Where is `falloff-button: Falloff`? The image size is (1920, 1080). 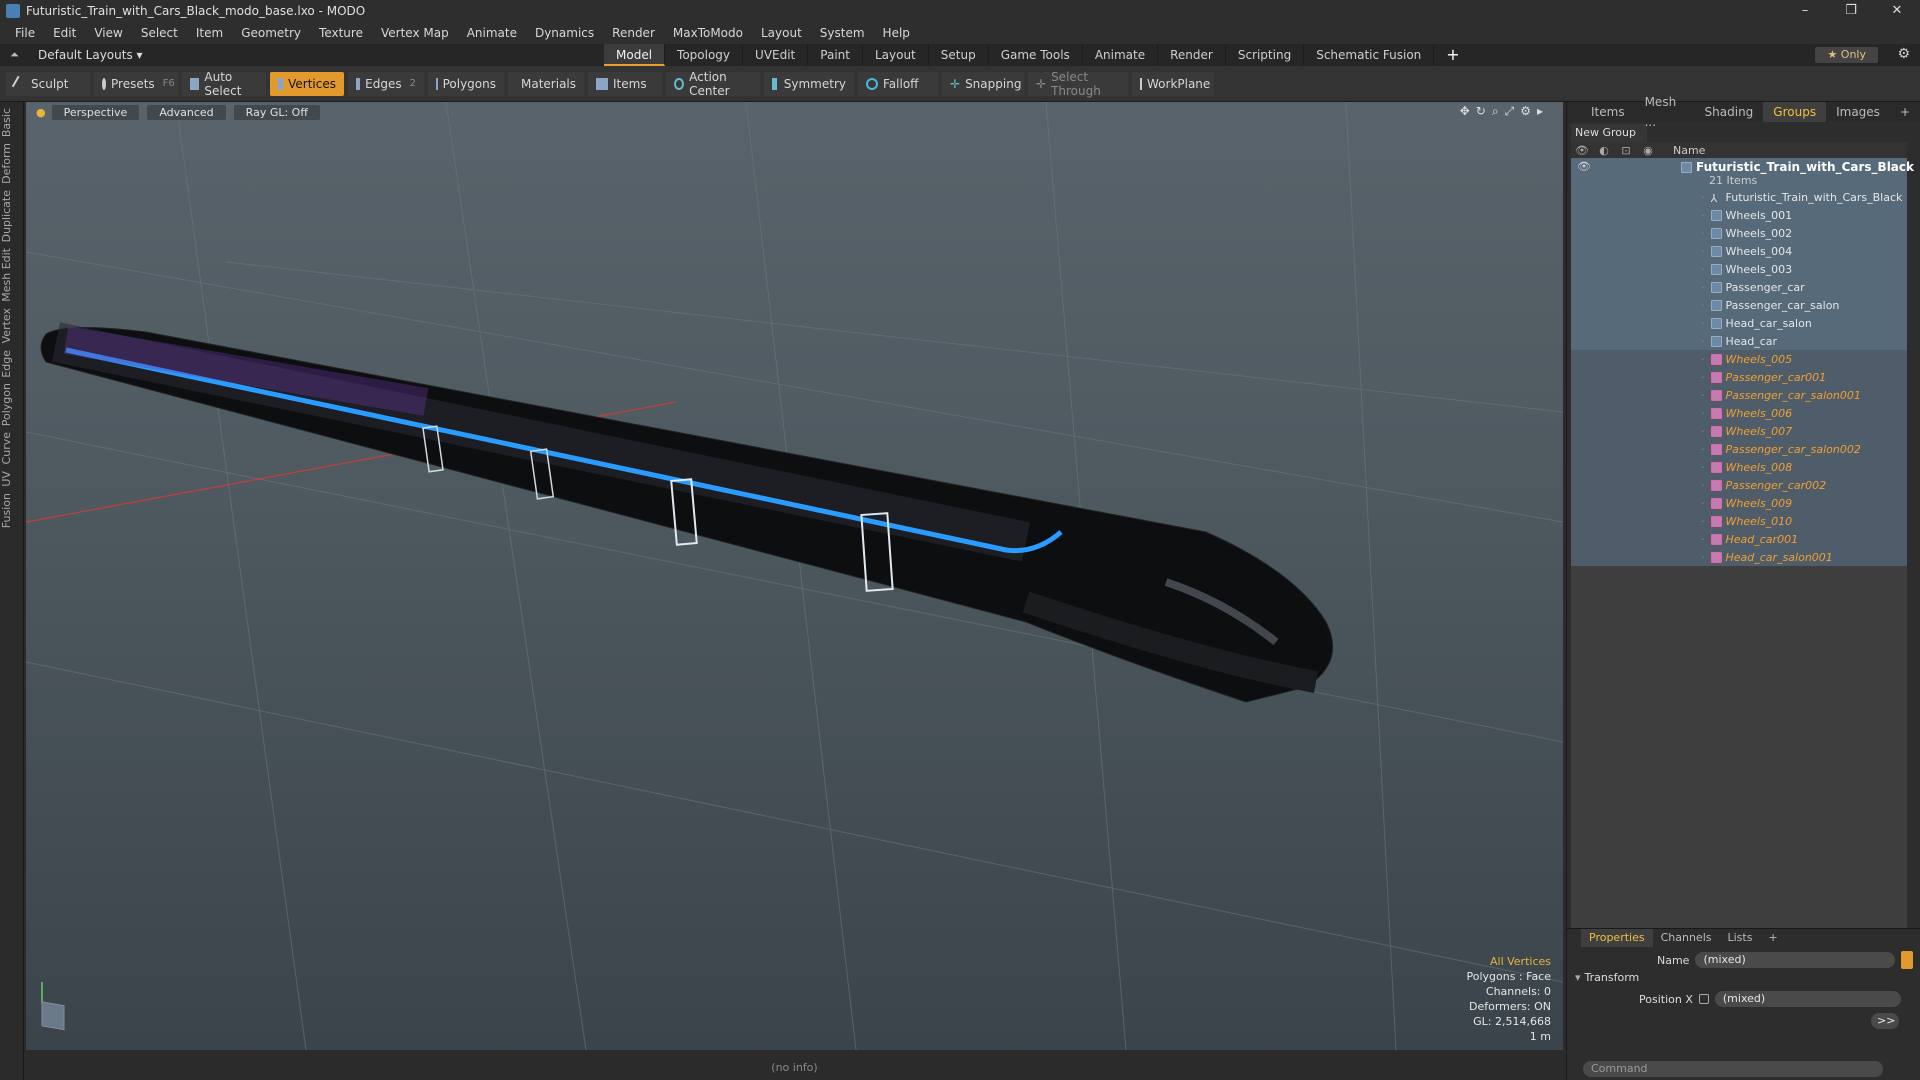
falloff-button: Falloff is located at coordinates (898, 83).